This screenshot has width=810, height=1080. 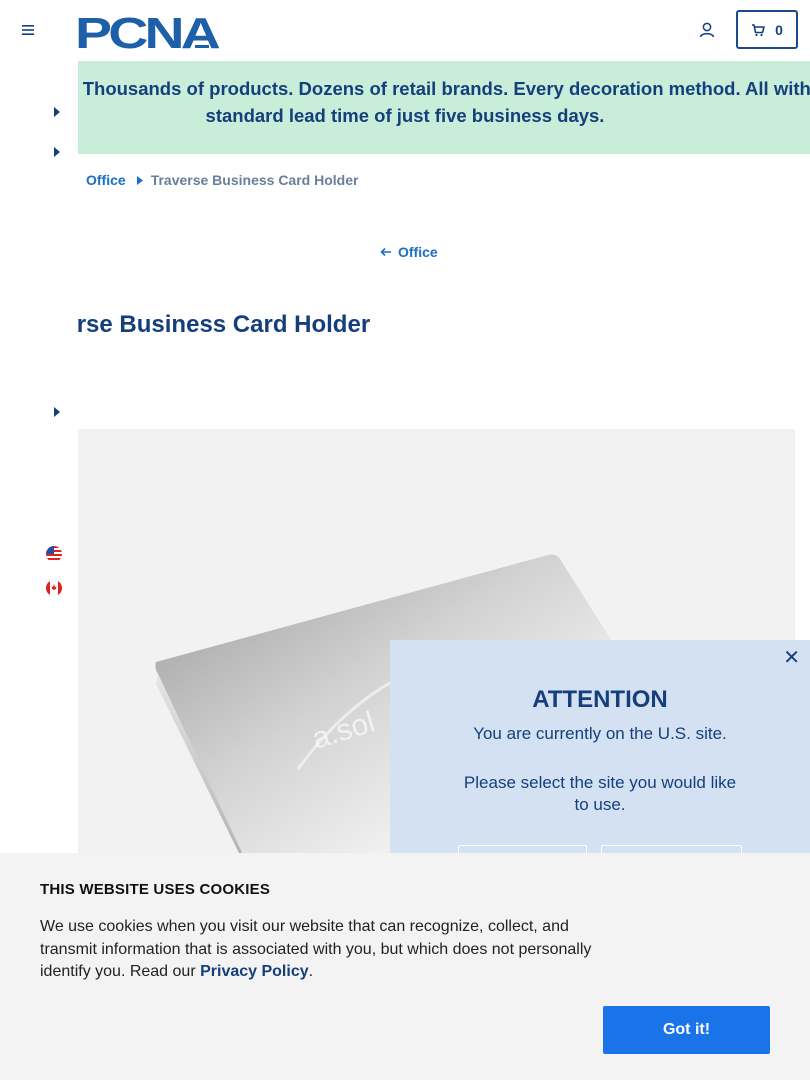 I want to click on cookie-title: THIS WEBSITE USES COOKIES, so click(x=155, y=889).